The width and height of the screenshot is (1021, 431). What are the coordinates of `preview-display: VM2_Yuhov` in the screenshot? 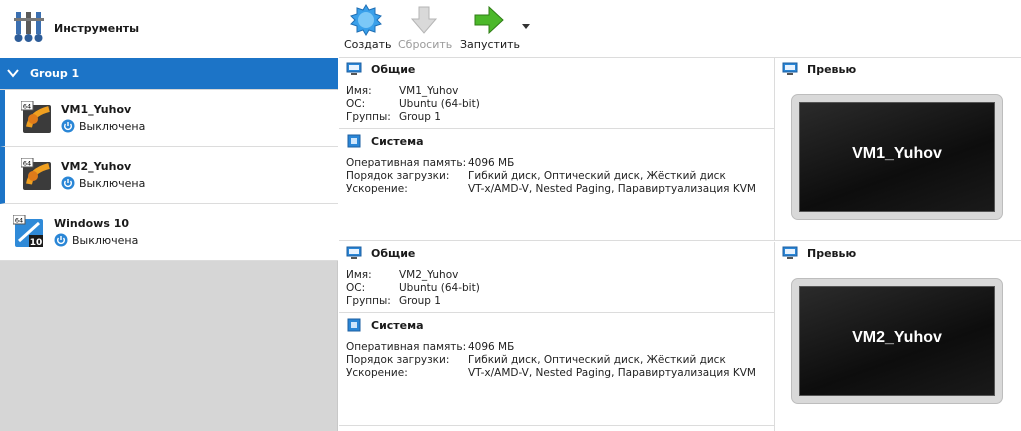 It's located at (897, 341).